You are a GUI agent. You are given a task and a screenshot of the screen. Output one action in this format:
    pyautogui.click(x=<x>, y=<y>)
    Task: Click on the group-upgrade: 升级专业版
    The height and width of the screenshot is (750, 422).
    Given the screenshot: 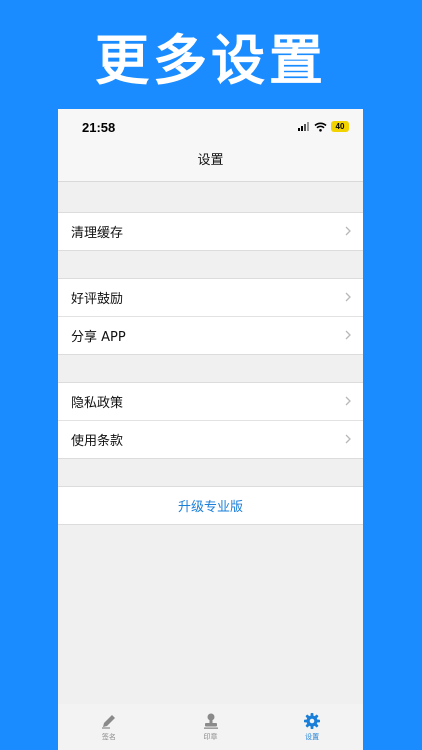 What is the action you would take?
    pyautogui.click(x=210, y=505)
    